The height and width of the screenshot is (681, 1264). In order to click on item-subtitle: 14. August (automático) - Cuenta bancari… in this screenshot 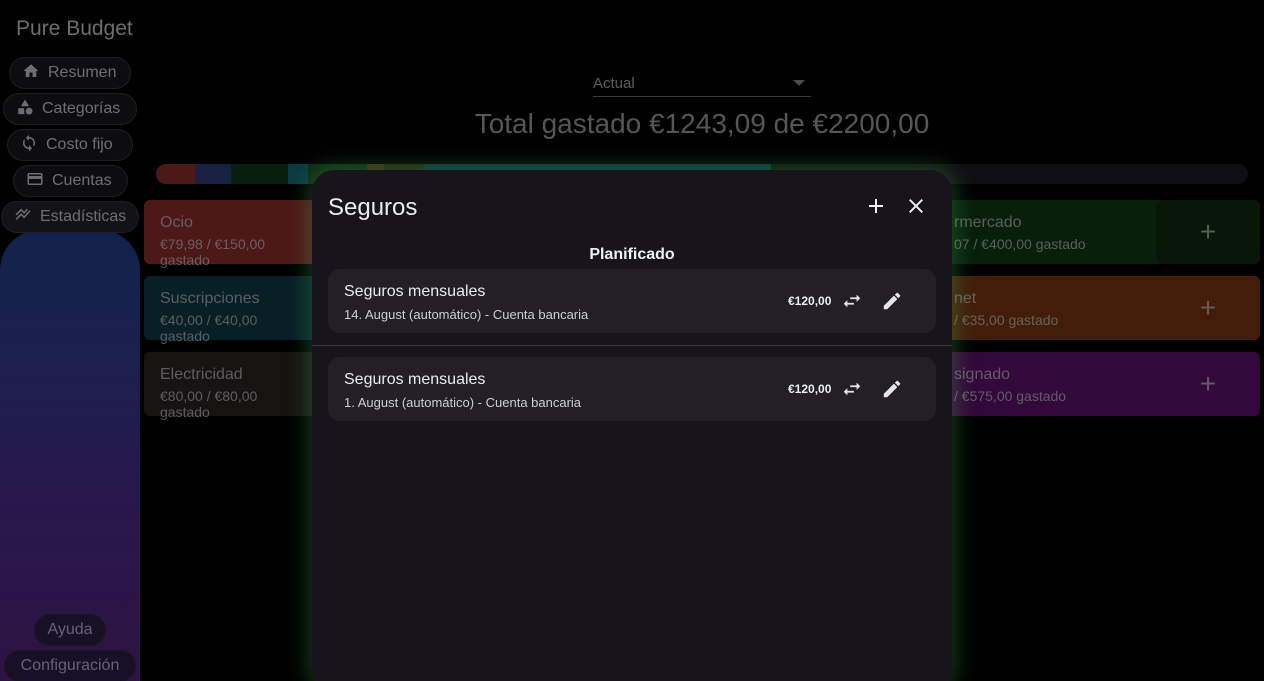, I will do `click(466, 314)`.